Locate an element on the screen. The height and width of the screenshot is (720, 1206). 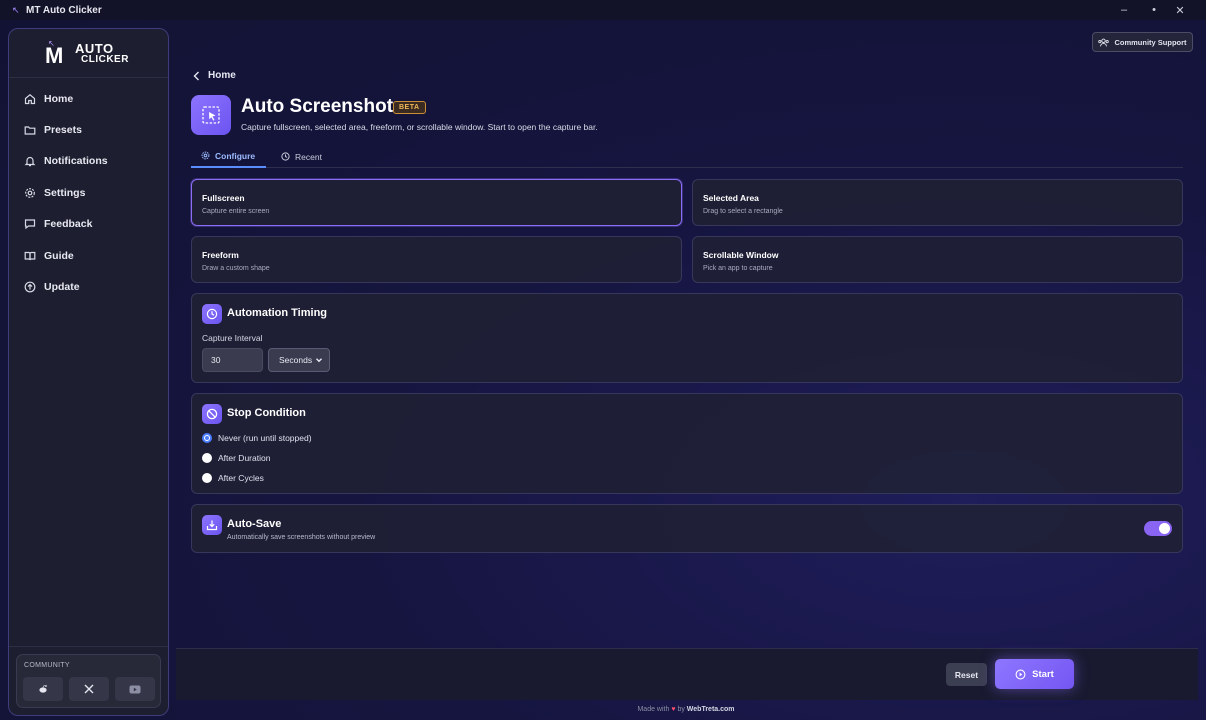
brand-link: WebTreta.com is located at coordinates (711, 709).